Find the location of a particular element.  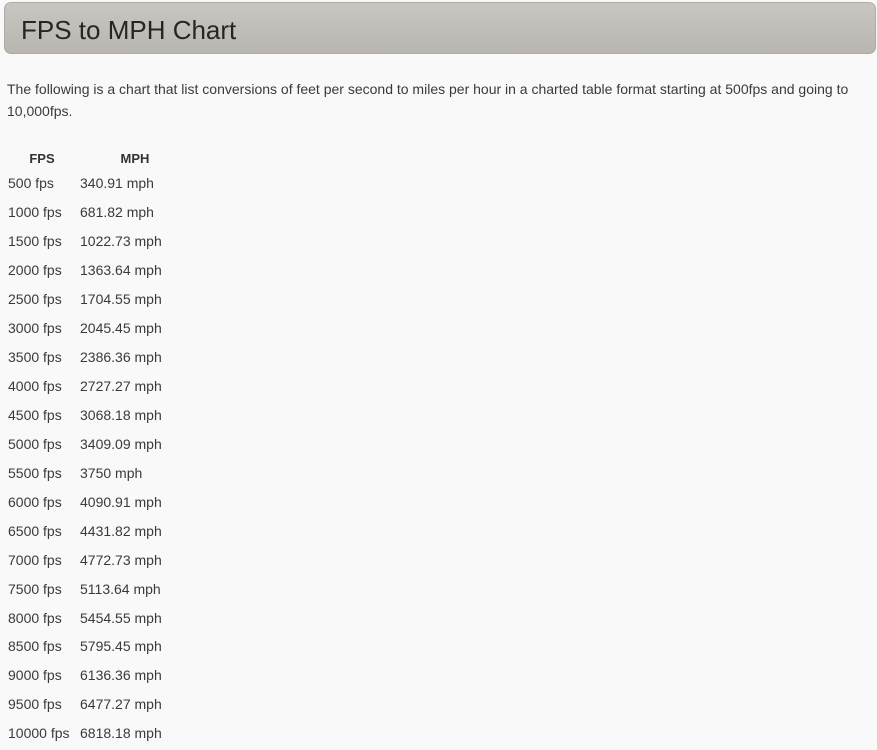

fps-cell: 7500 fps is located at coordinates (35, 588).